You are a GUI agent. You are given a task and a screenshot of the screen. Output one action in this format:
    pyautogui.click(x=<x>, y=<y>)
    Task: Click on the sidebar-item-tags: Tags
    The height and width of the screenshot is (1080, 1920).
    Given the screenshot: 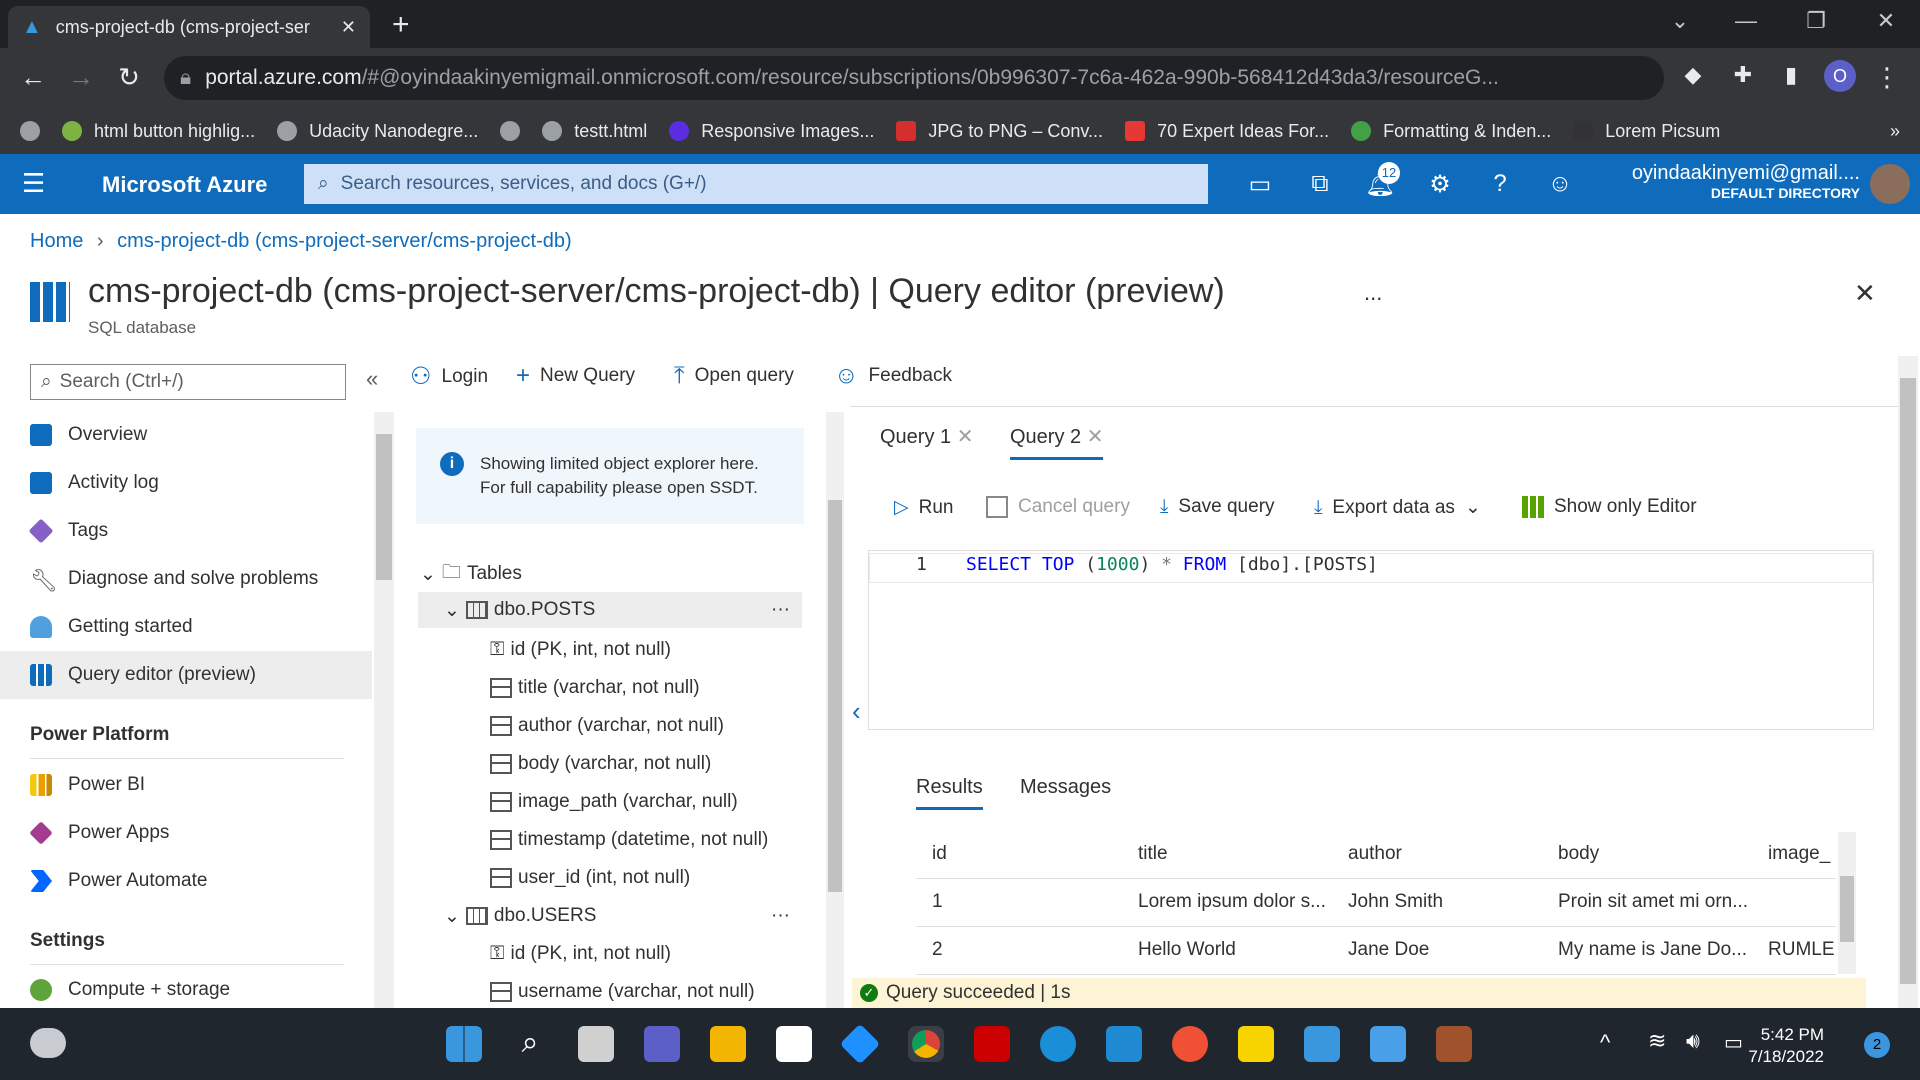 What is the action you would take?
    pyautogui.click(x=186, y=531)
    